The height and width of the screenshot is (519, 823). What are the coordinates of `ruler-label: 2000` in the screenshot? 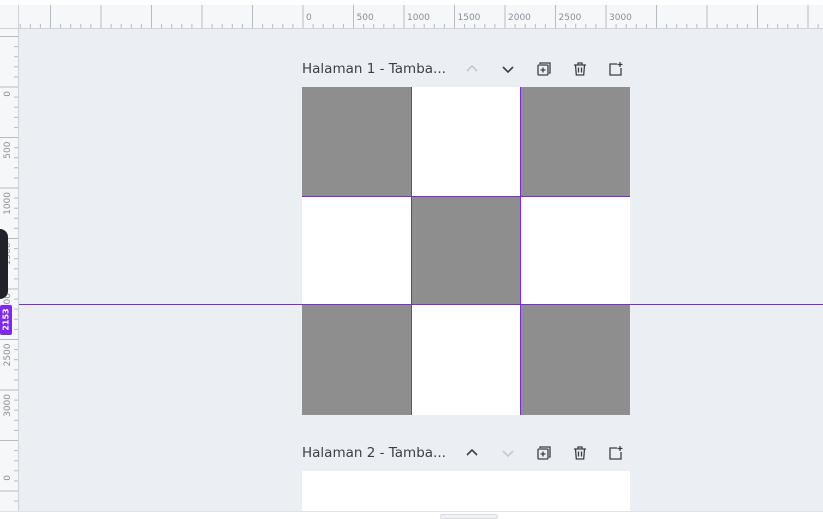 It's located at (519, 18).